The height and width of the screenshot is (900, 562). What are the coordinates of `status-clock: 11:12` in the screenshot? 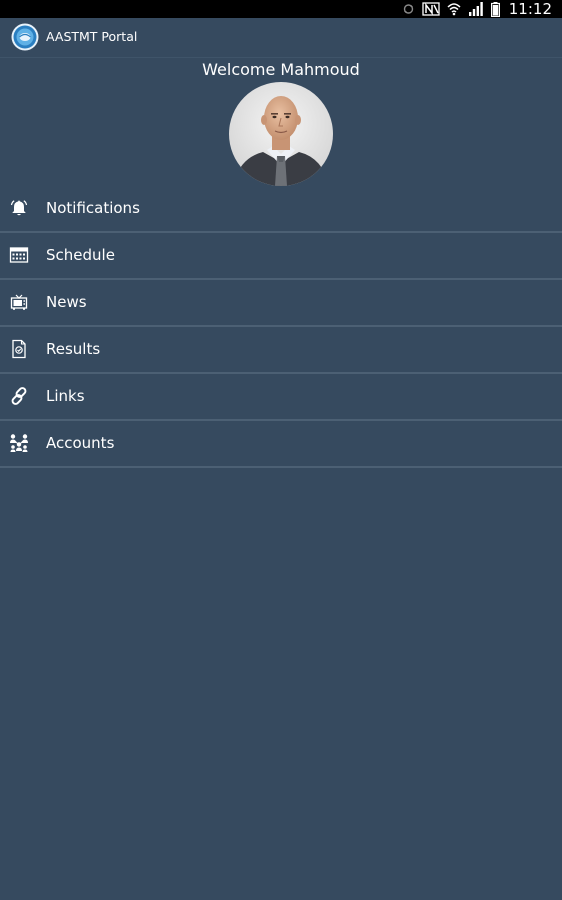 It's located at (530, 9).